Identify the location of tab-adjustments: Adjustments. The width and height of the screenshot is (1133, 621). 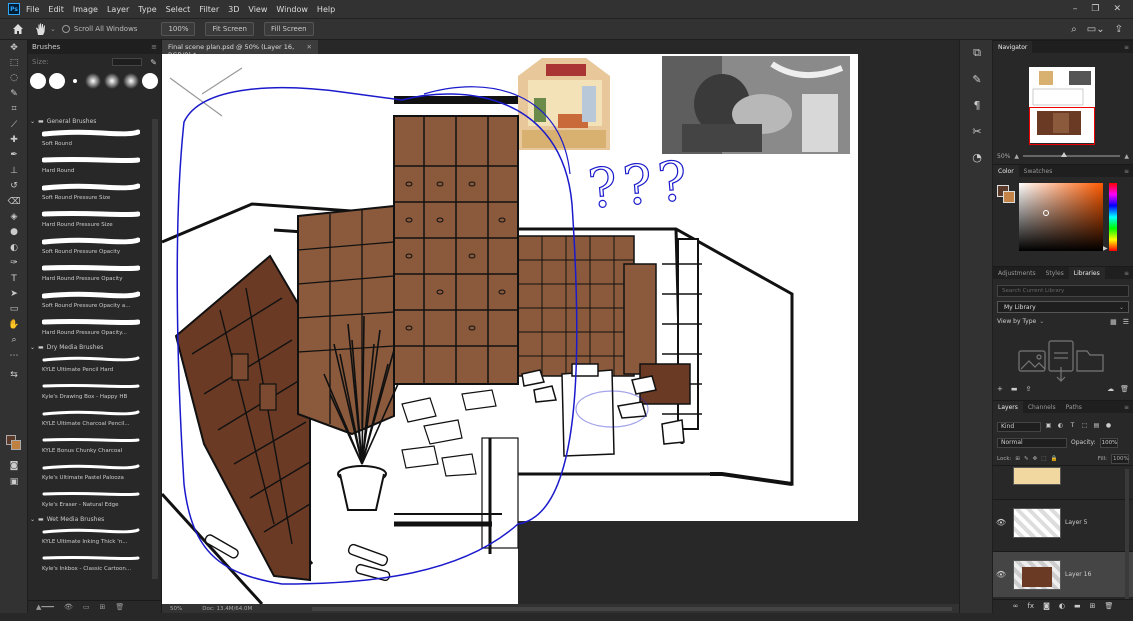
(1017, 273).